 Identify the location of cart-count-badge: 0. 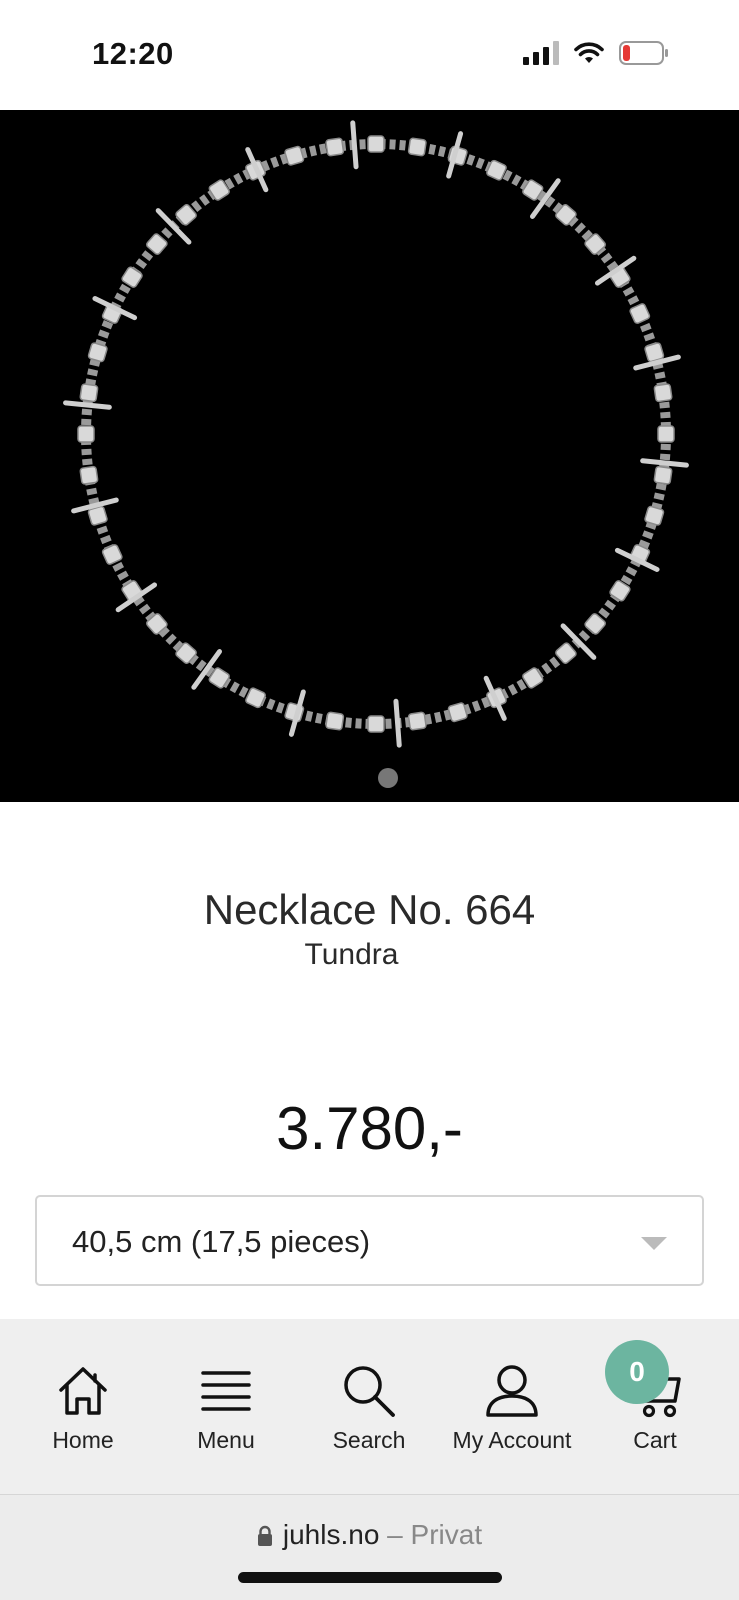
(637, 1372).